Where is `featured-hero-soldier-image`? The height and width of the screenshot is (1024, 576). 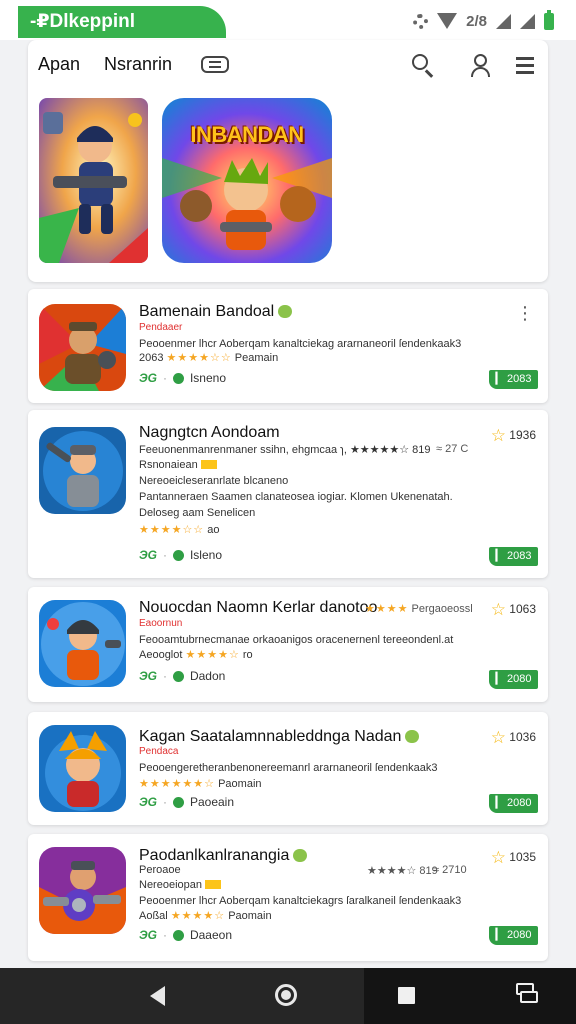
featured-hero-soldier-image is located at coordinates (93, 180).